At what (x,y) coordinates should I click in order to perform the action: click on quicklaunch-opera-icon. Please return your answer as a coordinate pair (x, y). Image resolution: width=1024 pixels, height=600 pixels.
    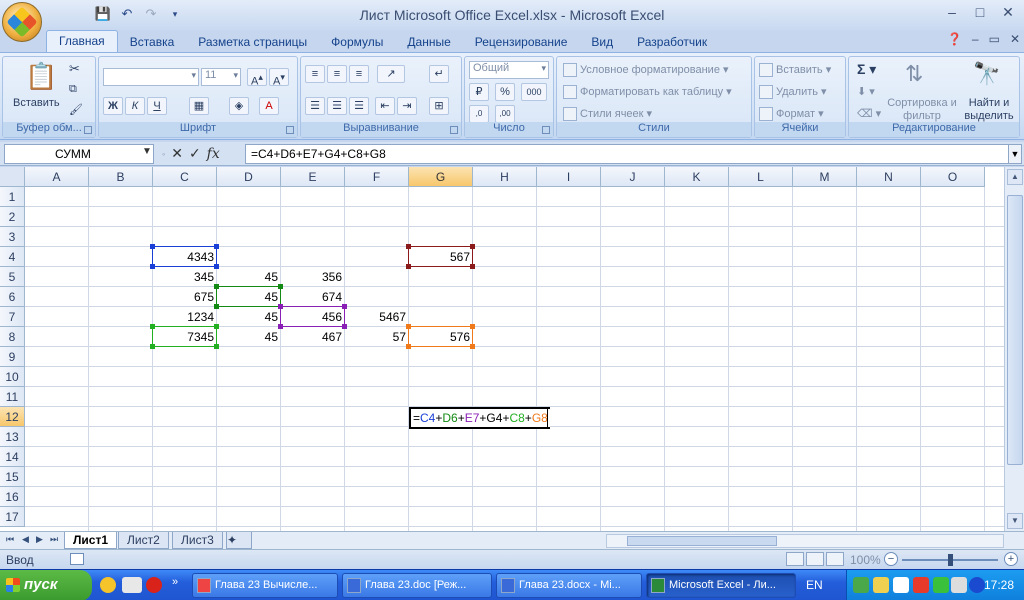
    Looking at the image, I should click on (154, 585).